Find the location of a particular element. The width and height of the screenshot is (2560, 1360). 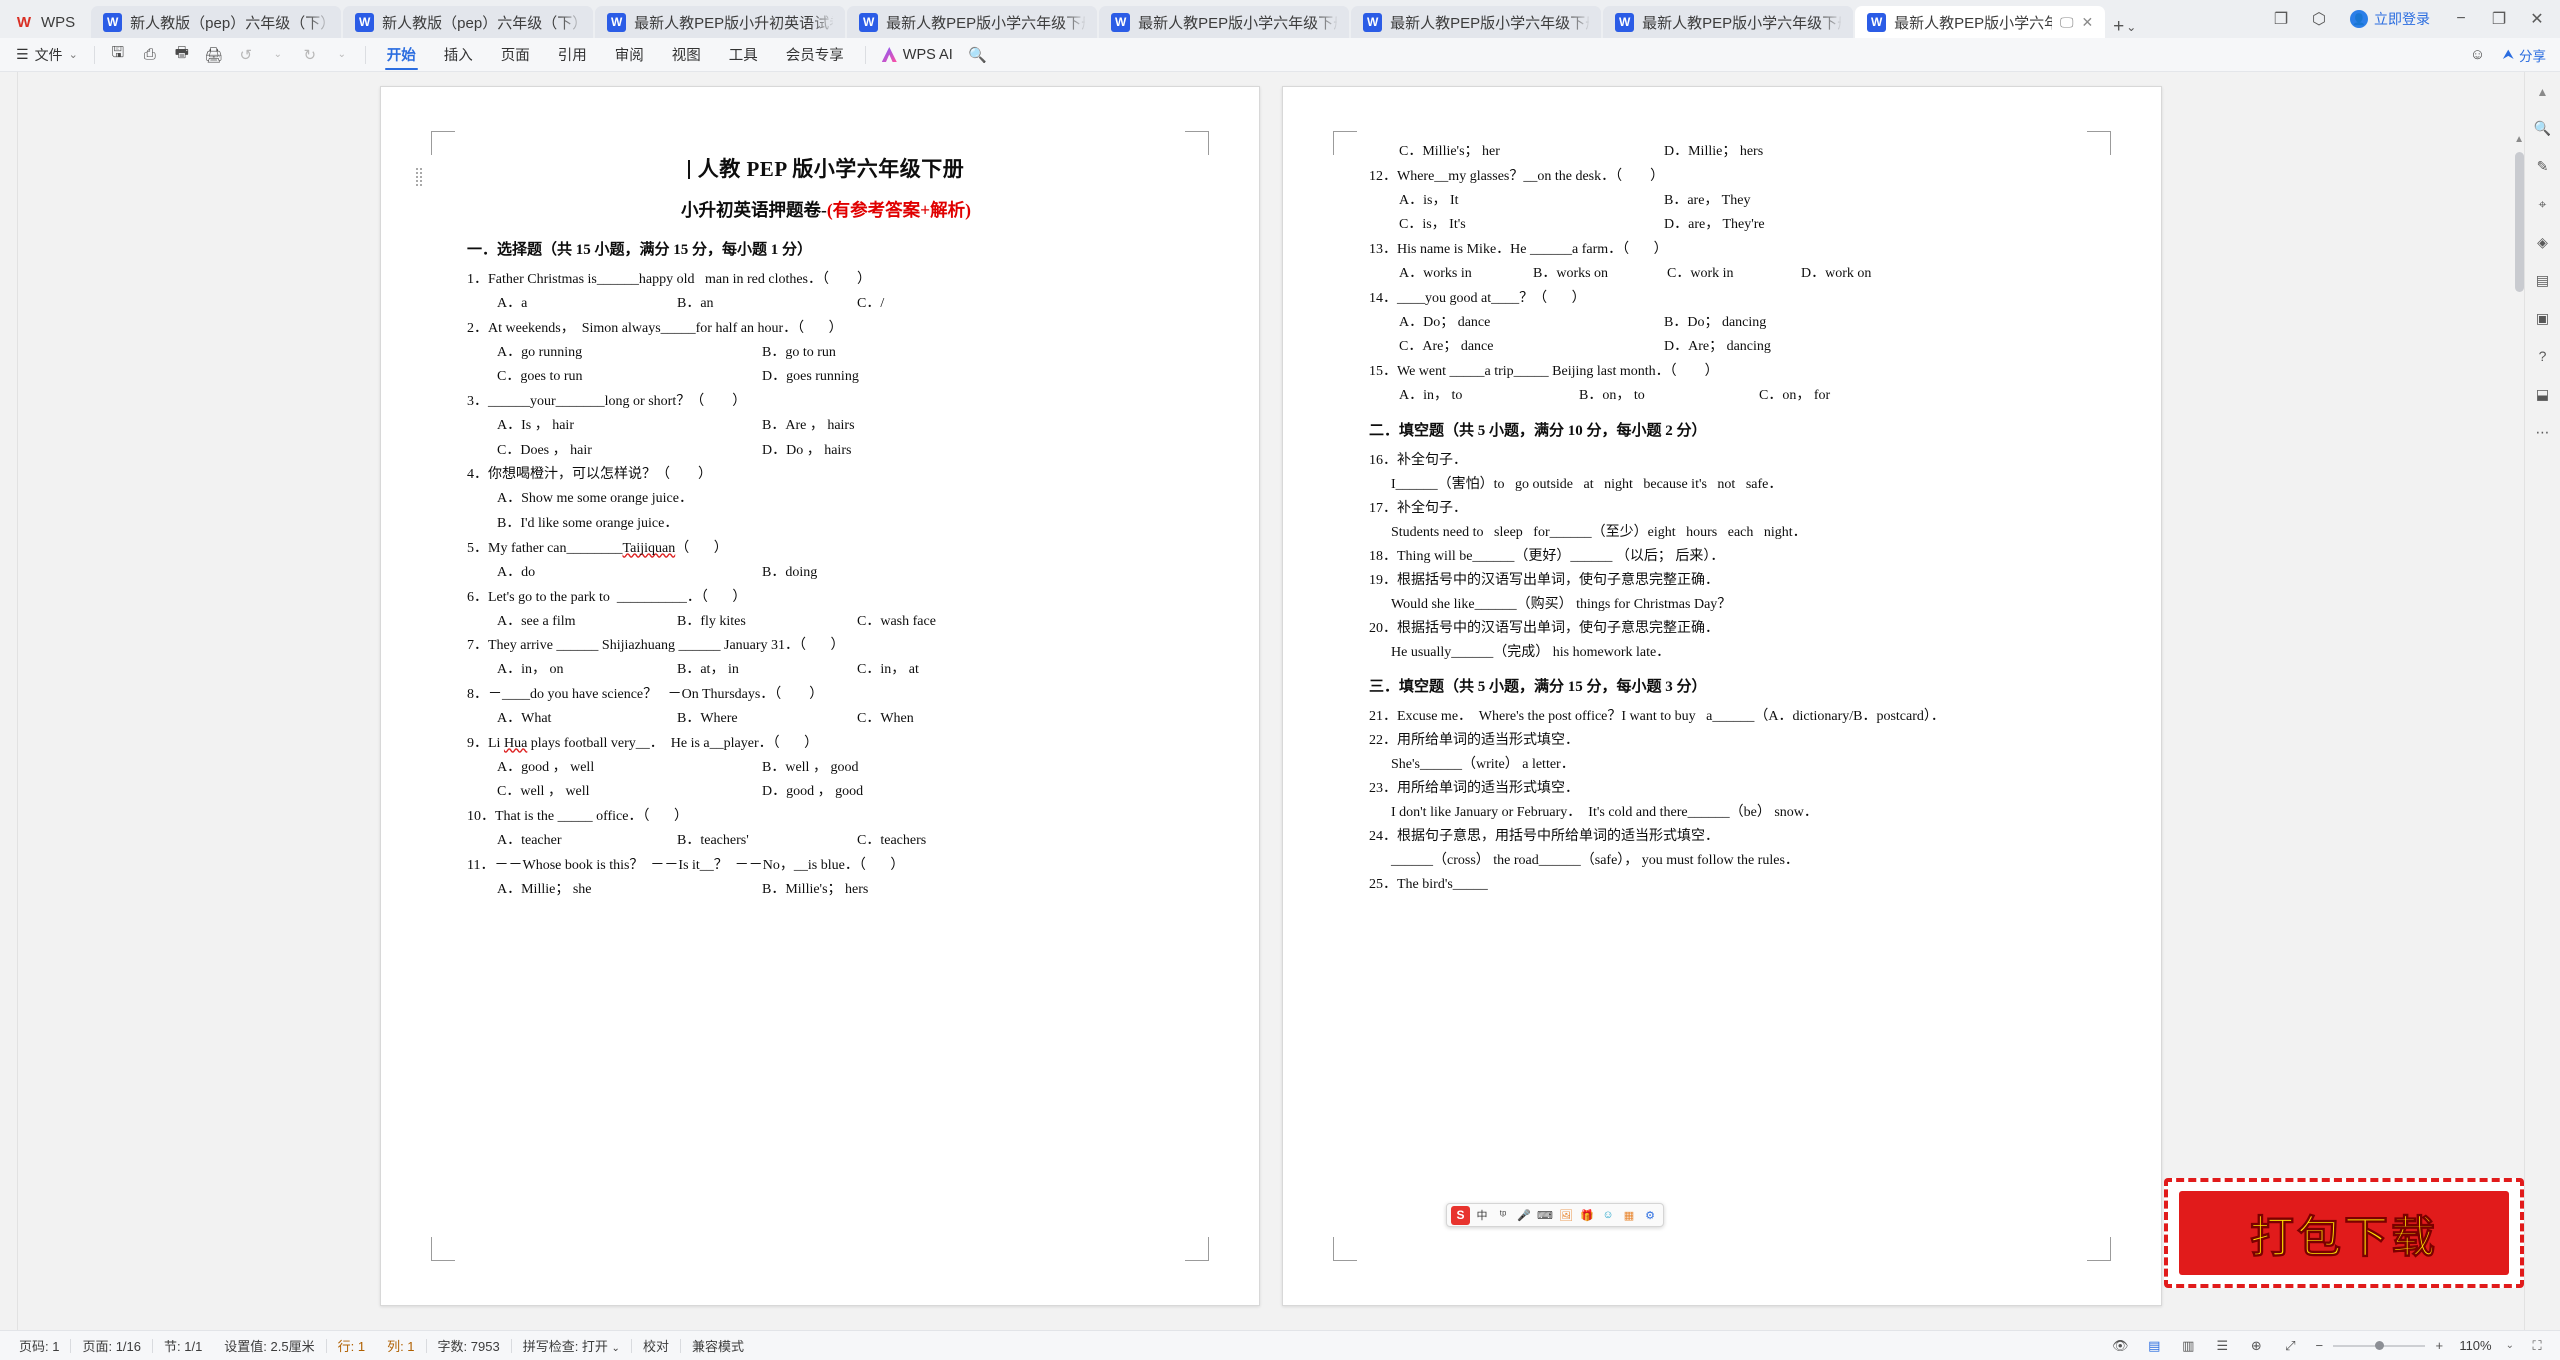

document-tab-2: W 最新人教PEP版小升初英语试卷（1） is located at coordinates (720, 22).